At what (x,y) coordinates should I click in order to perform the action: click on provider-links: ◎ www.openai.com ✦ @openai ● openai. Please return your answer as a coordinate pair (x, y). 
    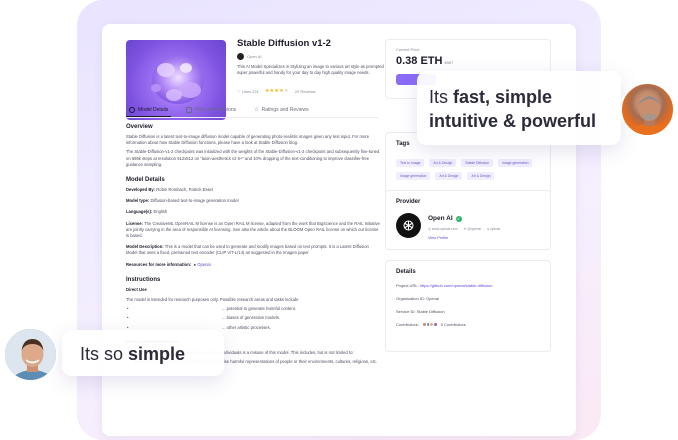
    Looking at the image, I should click on (464, 229).